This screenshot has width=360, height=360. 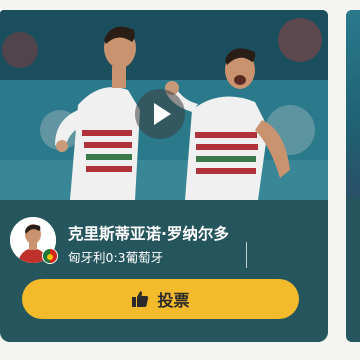 I want to click on thumbs-up-icon, so click(x=140, y=299).